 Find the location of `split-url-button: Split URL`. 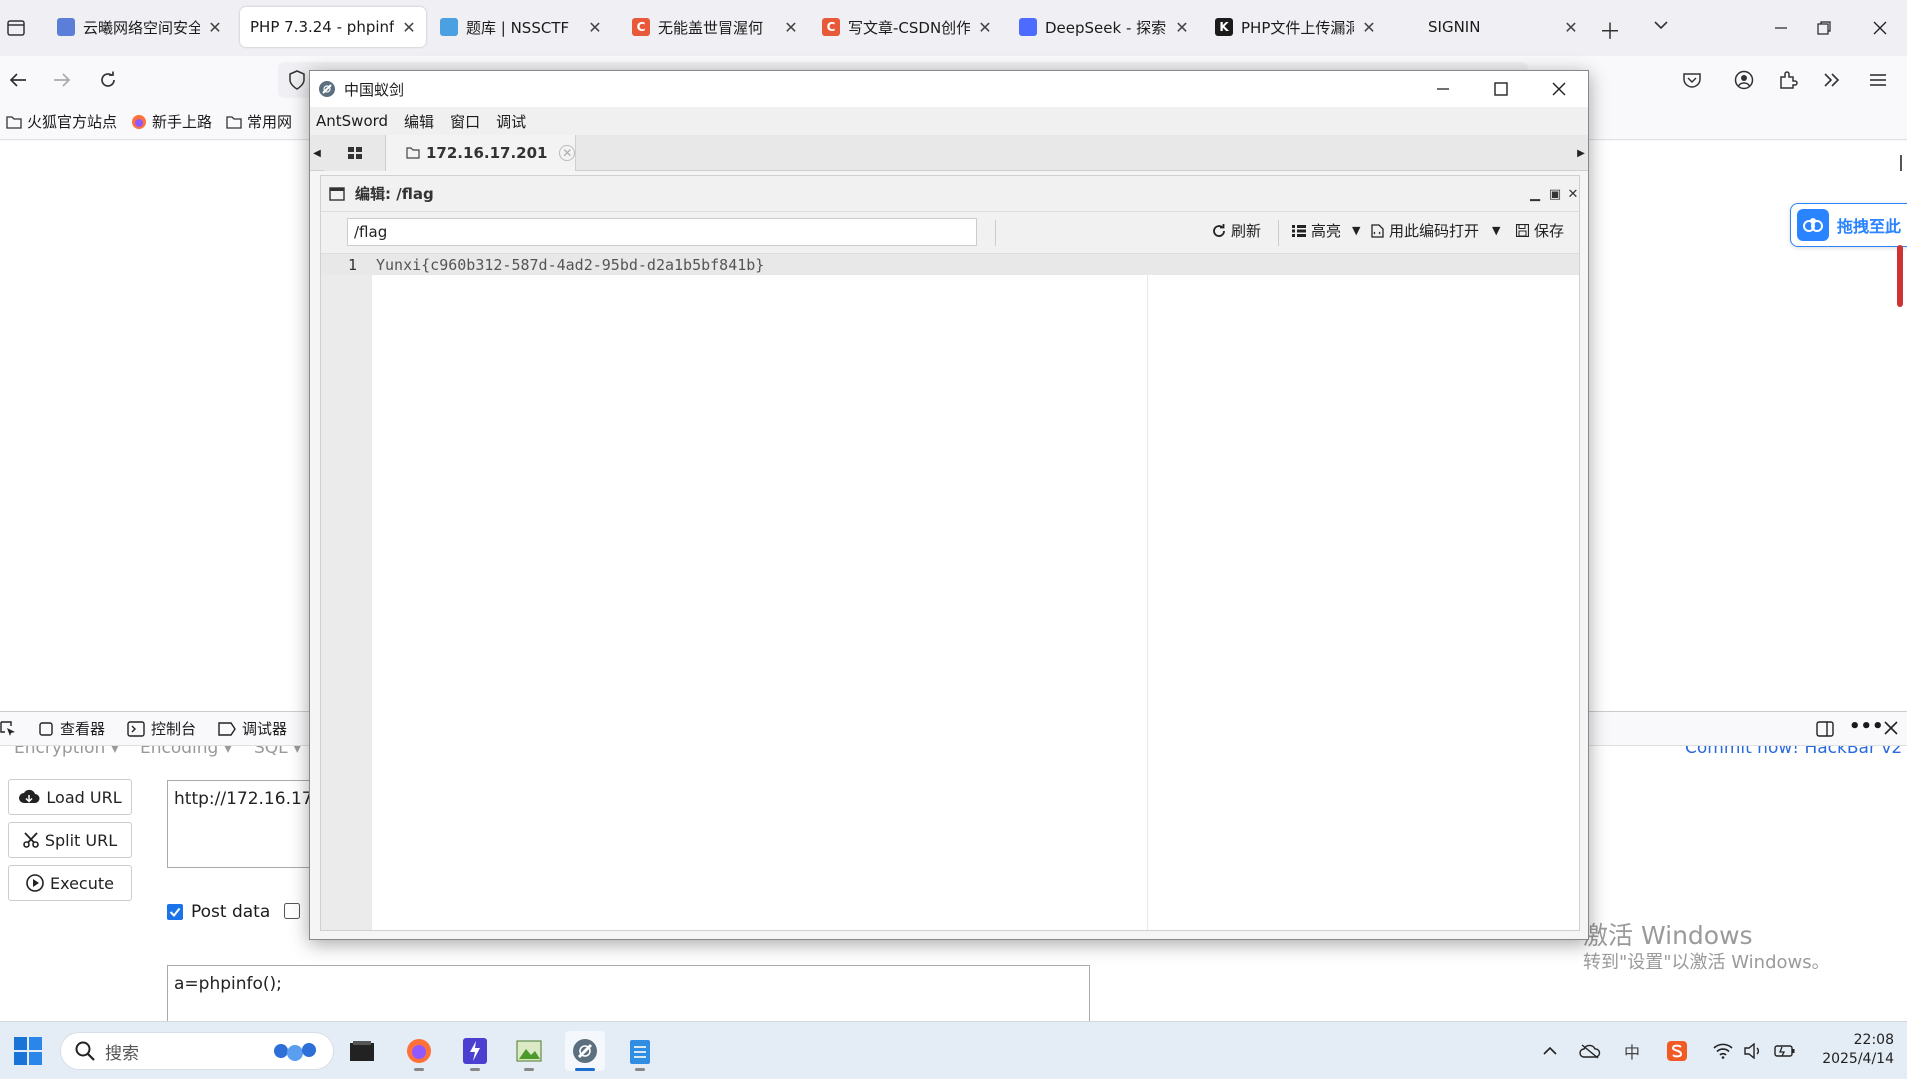

split-url-button: Split URL is located at coordinates (70, 840).